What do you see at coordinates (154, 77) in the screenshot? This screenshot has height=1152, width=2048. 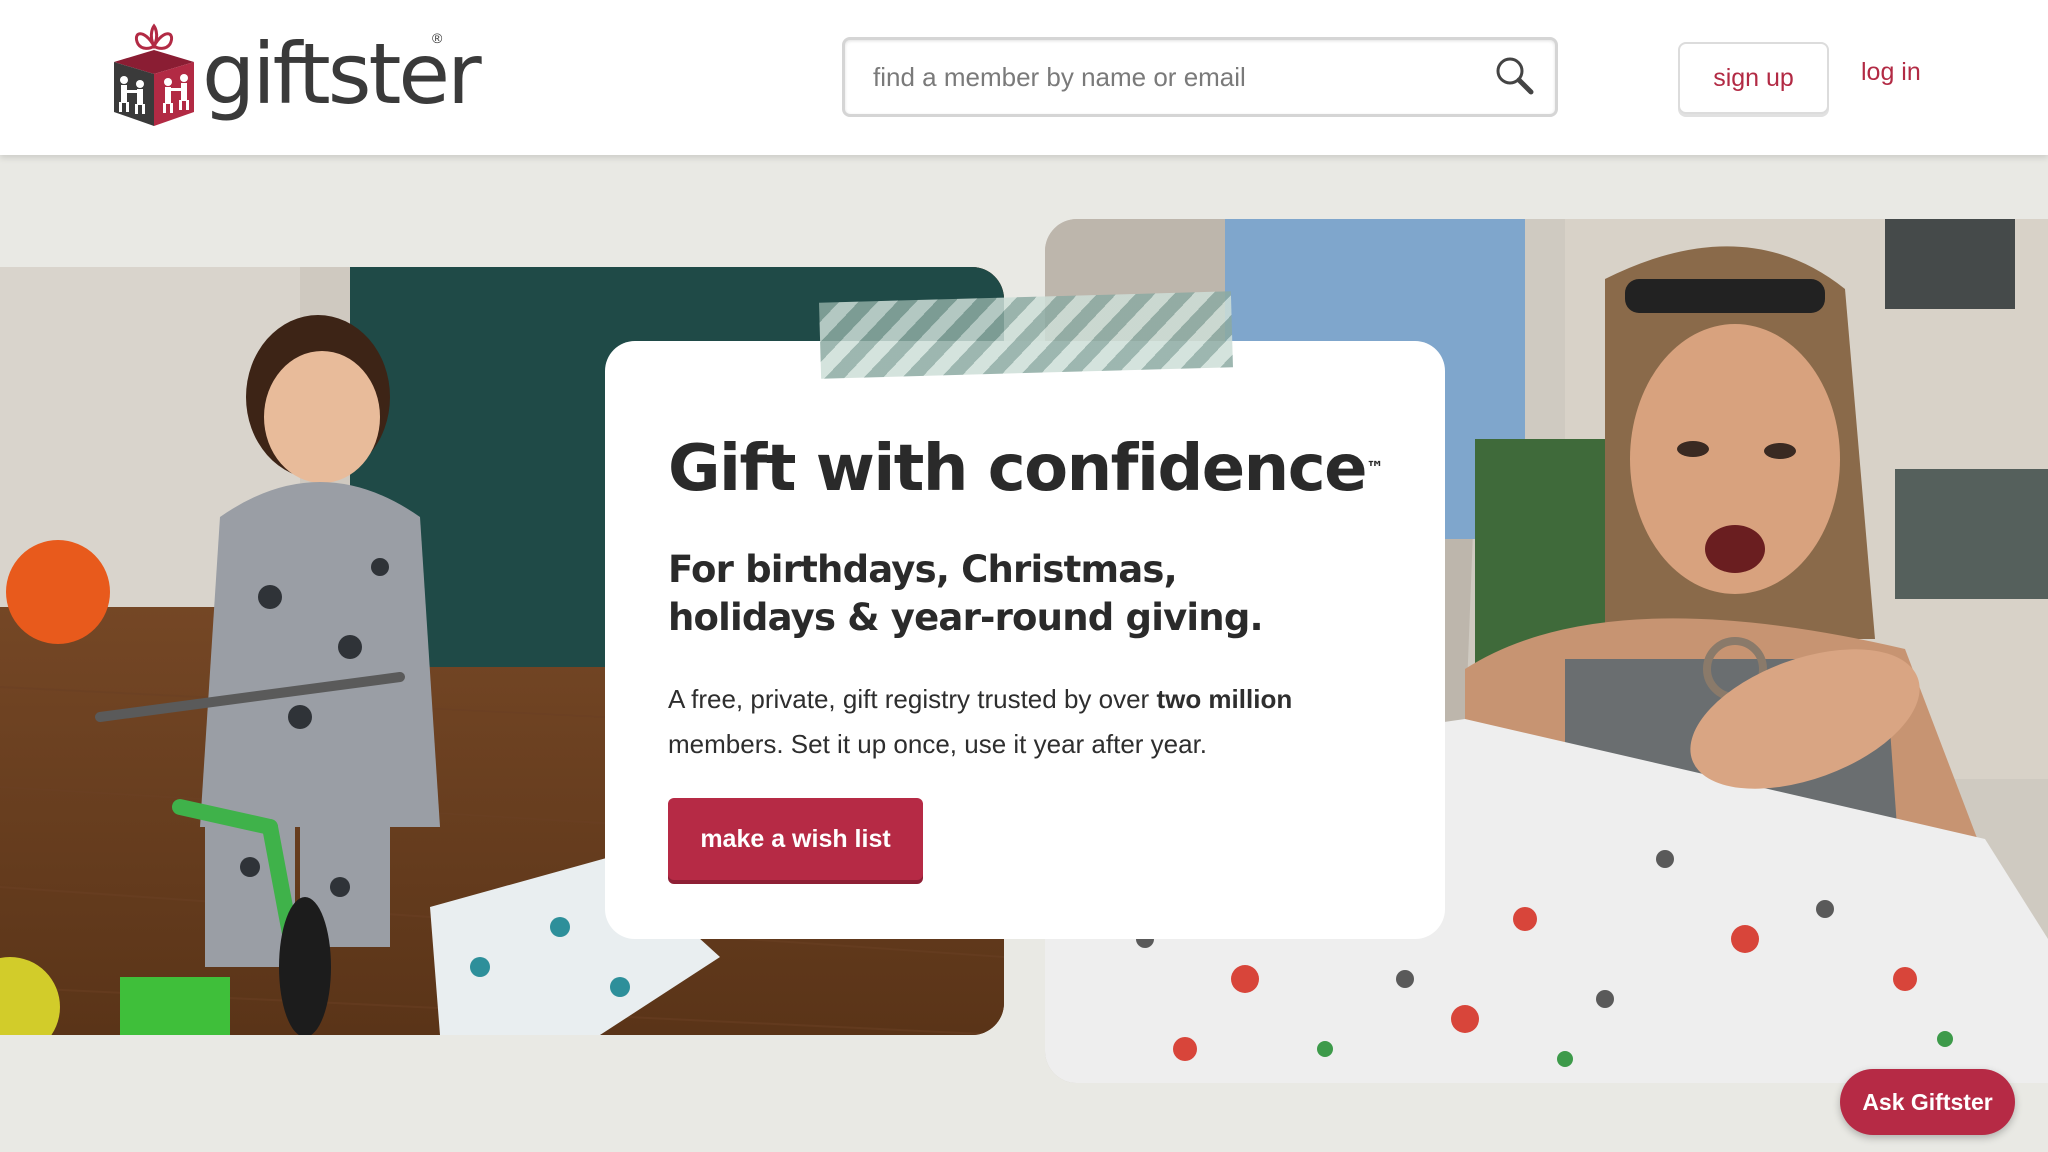 I see `gift-box-family-logo-icon` at bounding box center [154, 77].